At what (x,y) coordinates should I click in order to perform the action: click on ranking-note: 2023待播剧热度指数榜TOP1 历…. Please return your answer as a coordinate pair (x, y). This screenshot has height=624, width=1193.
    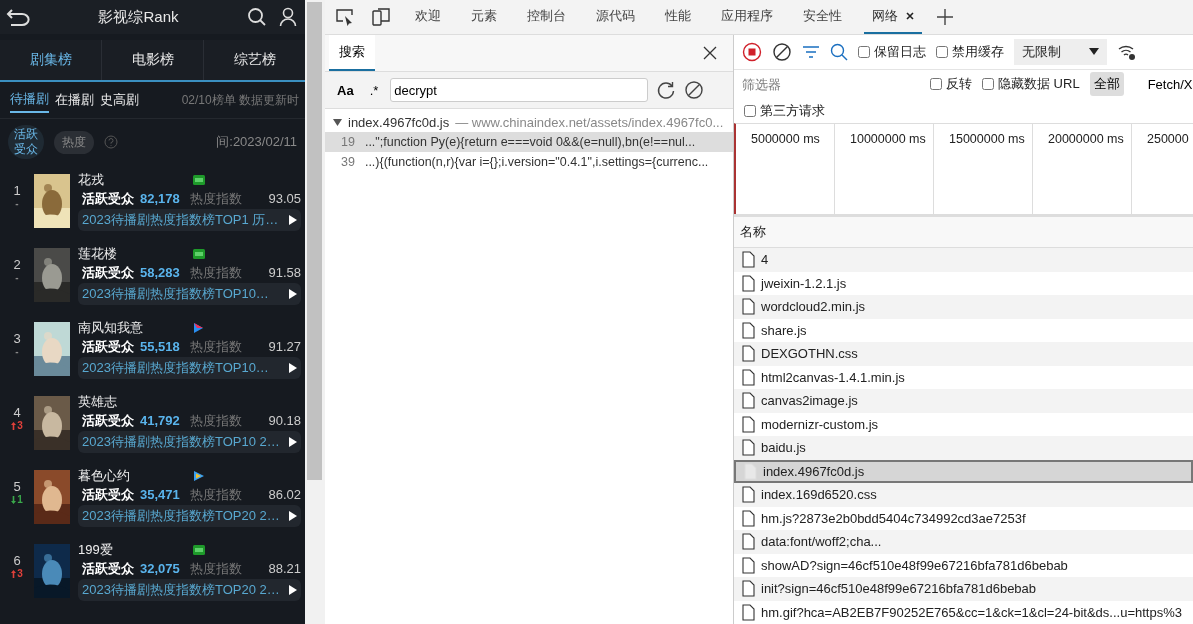
    Looking at the image, I should click on (189, 220).